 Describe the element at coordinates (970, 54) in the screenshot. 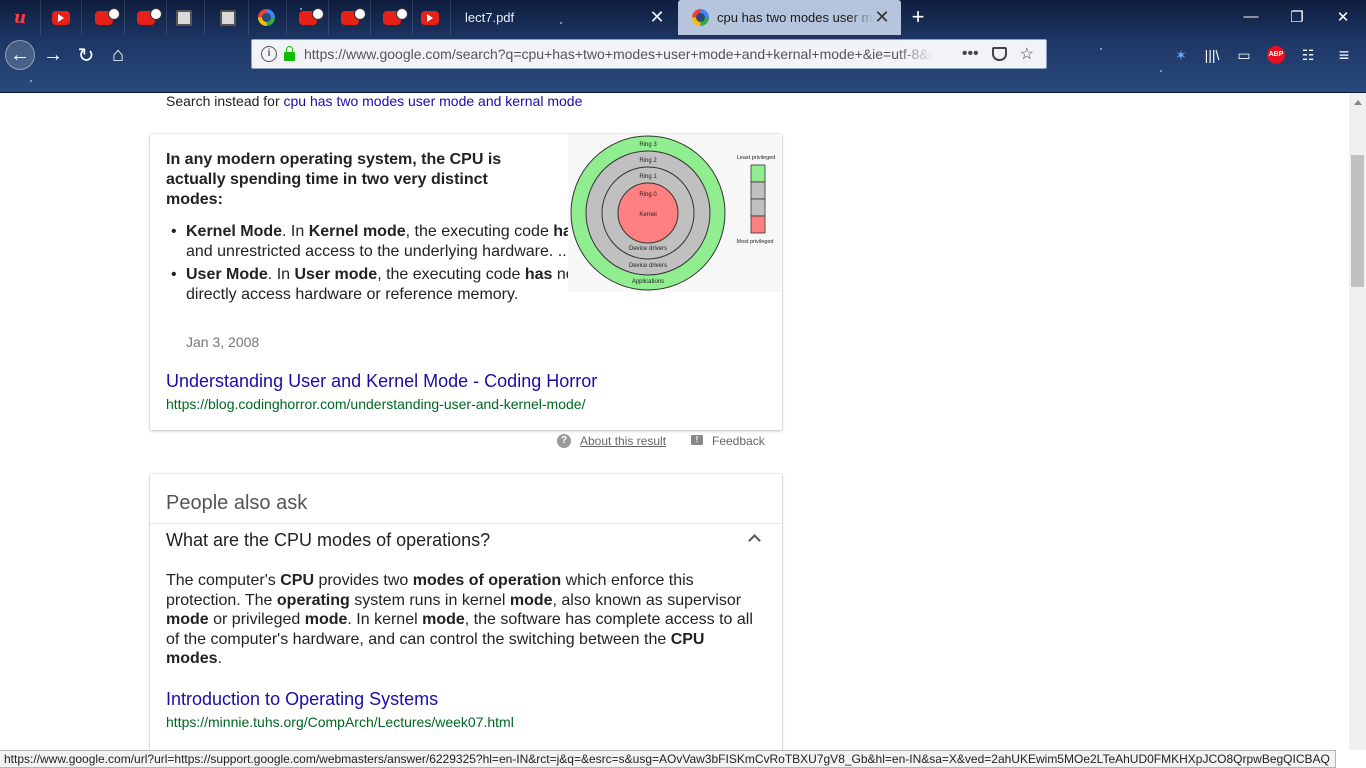

I see `more-actions-icon: •••` at that location.